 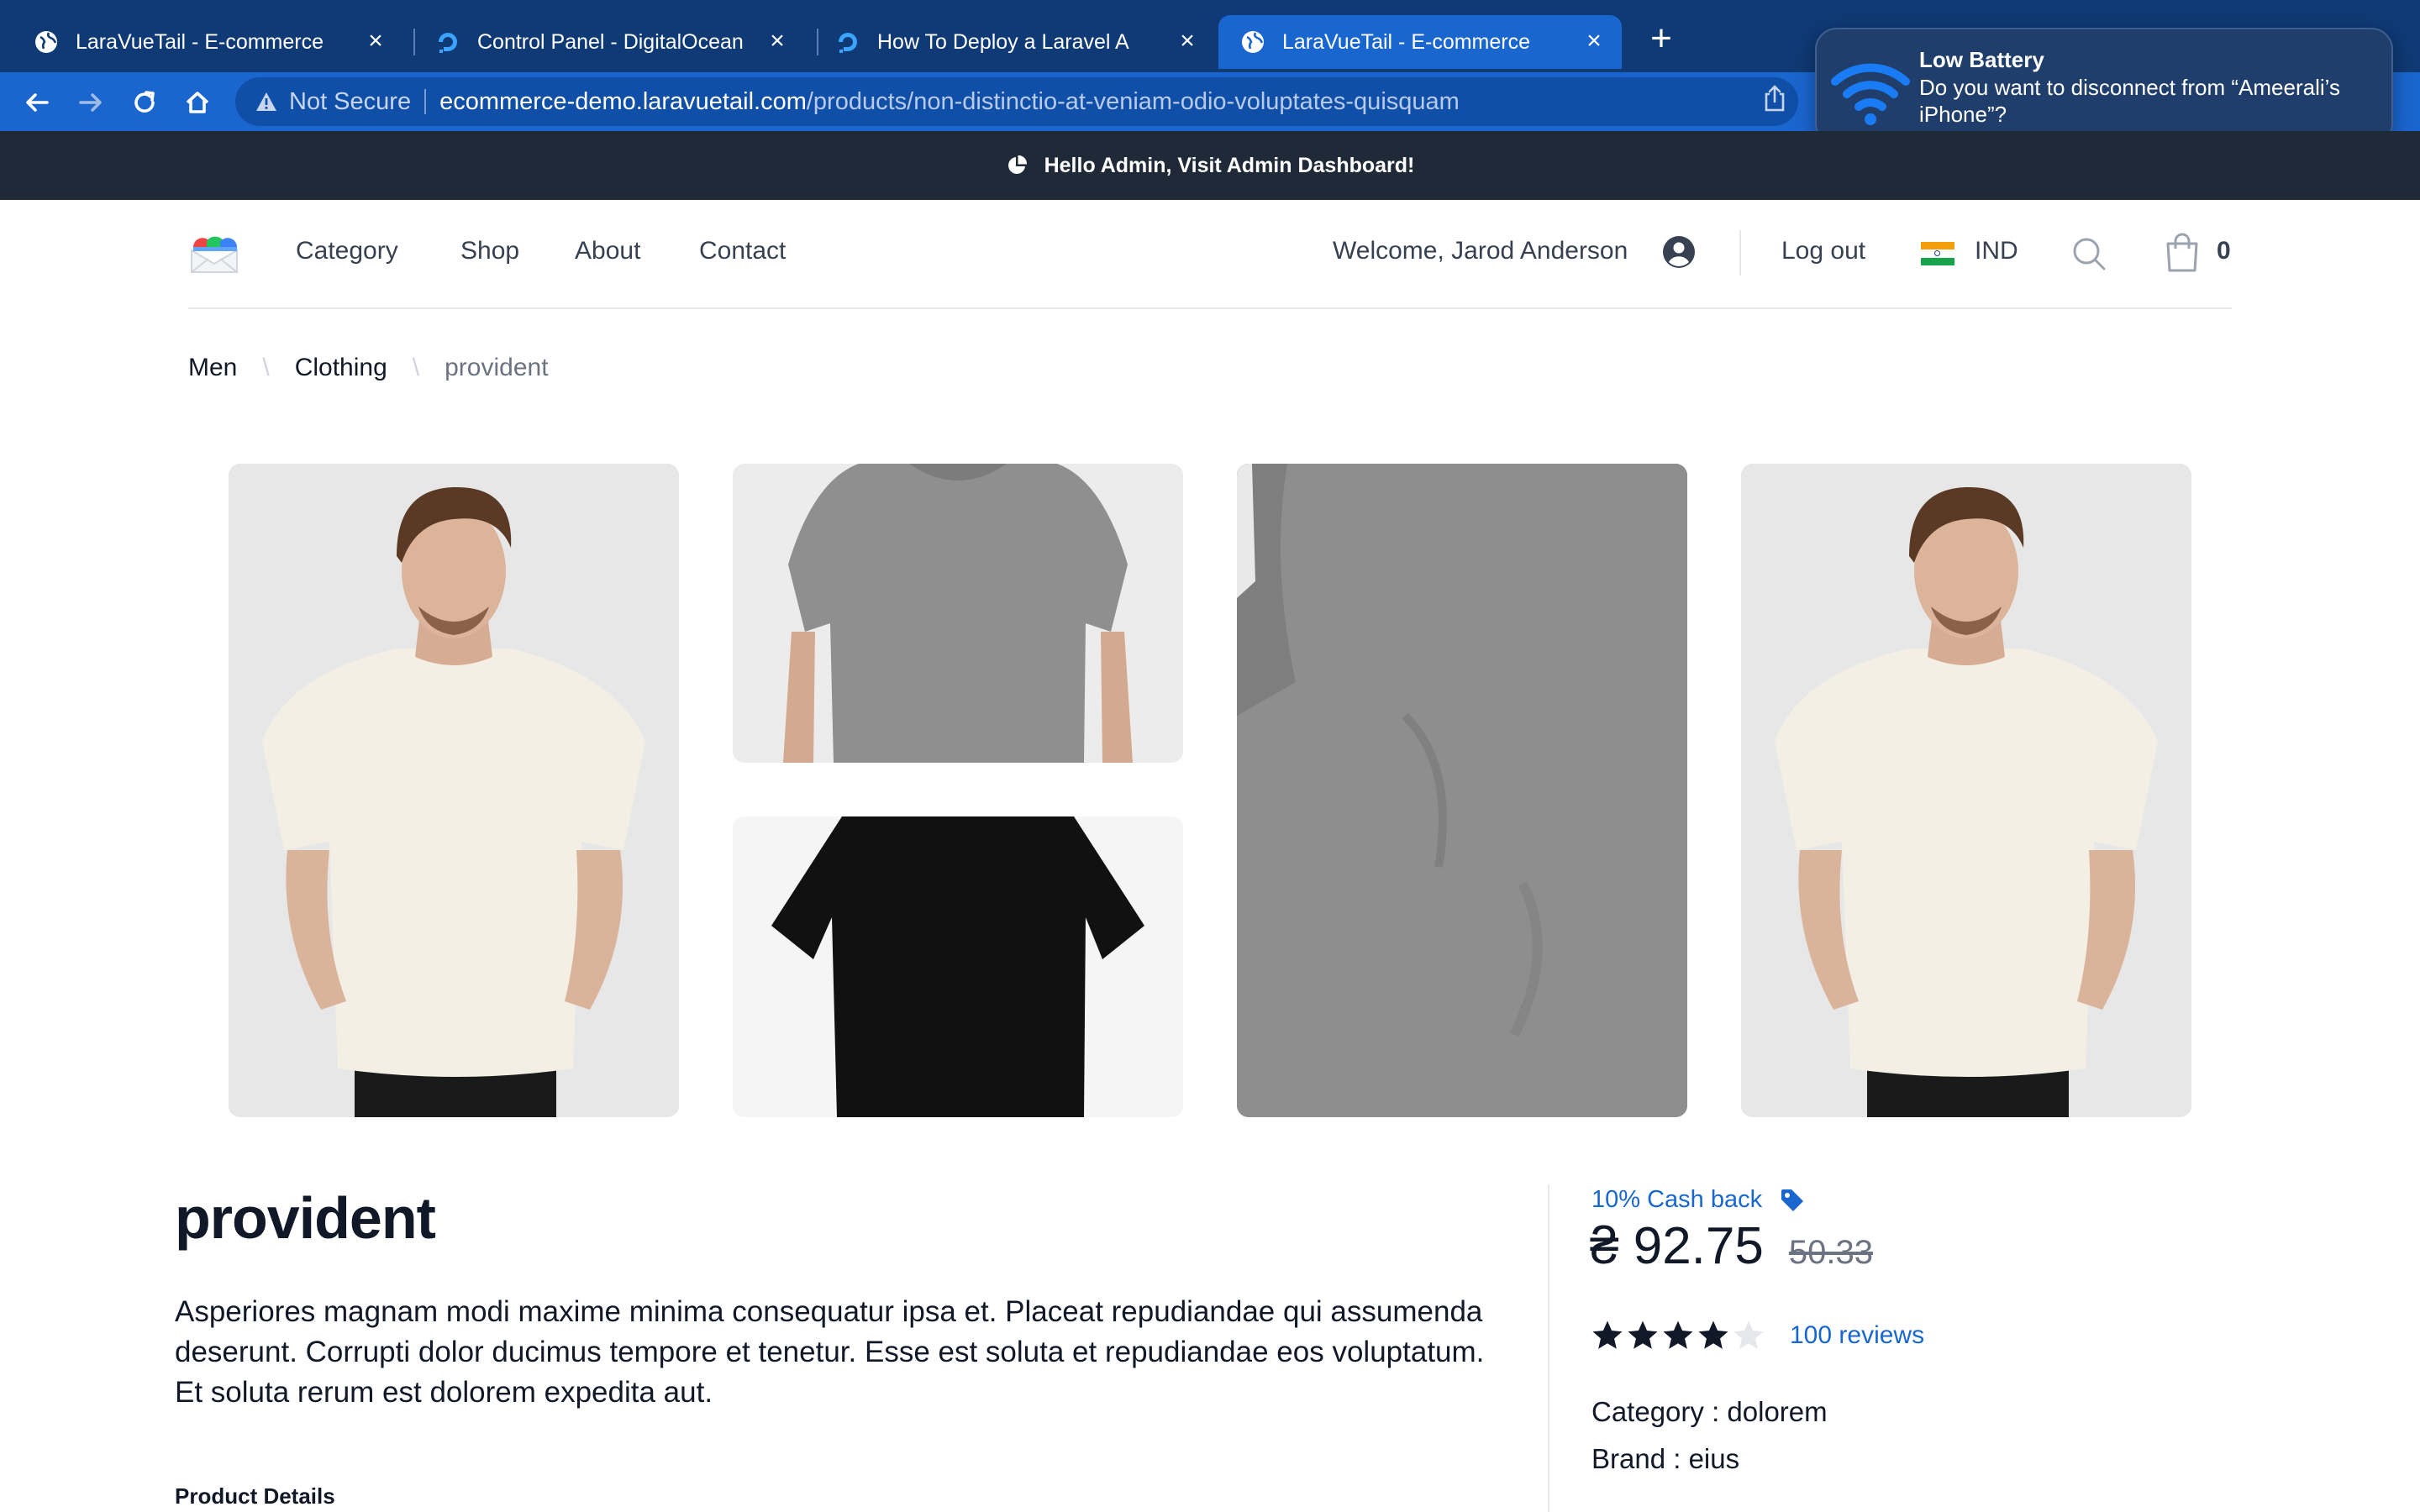 I want to click on breadcrumb: Men \ Clothing \ provident, so click(x=368, y=368).